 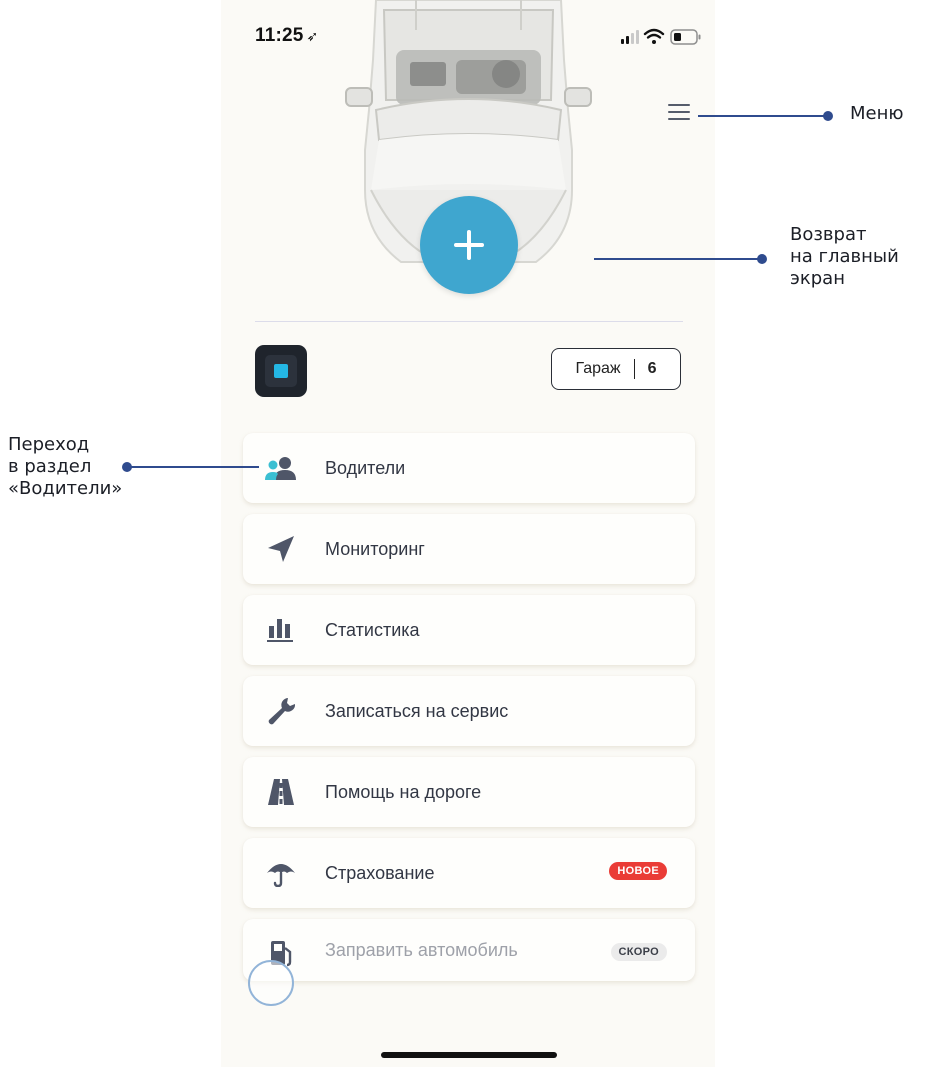 What do you see at coordinates (469, 468) in the screenshot?
I see `menu-item-drivers: Водители` at bounding box center [469, 468].